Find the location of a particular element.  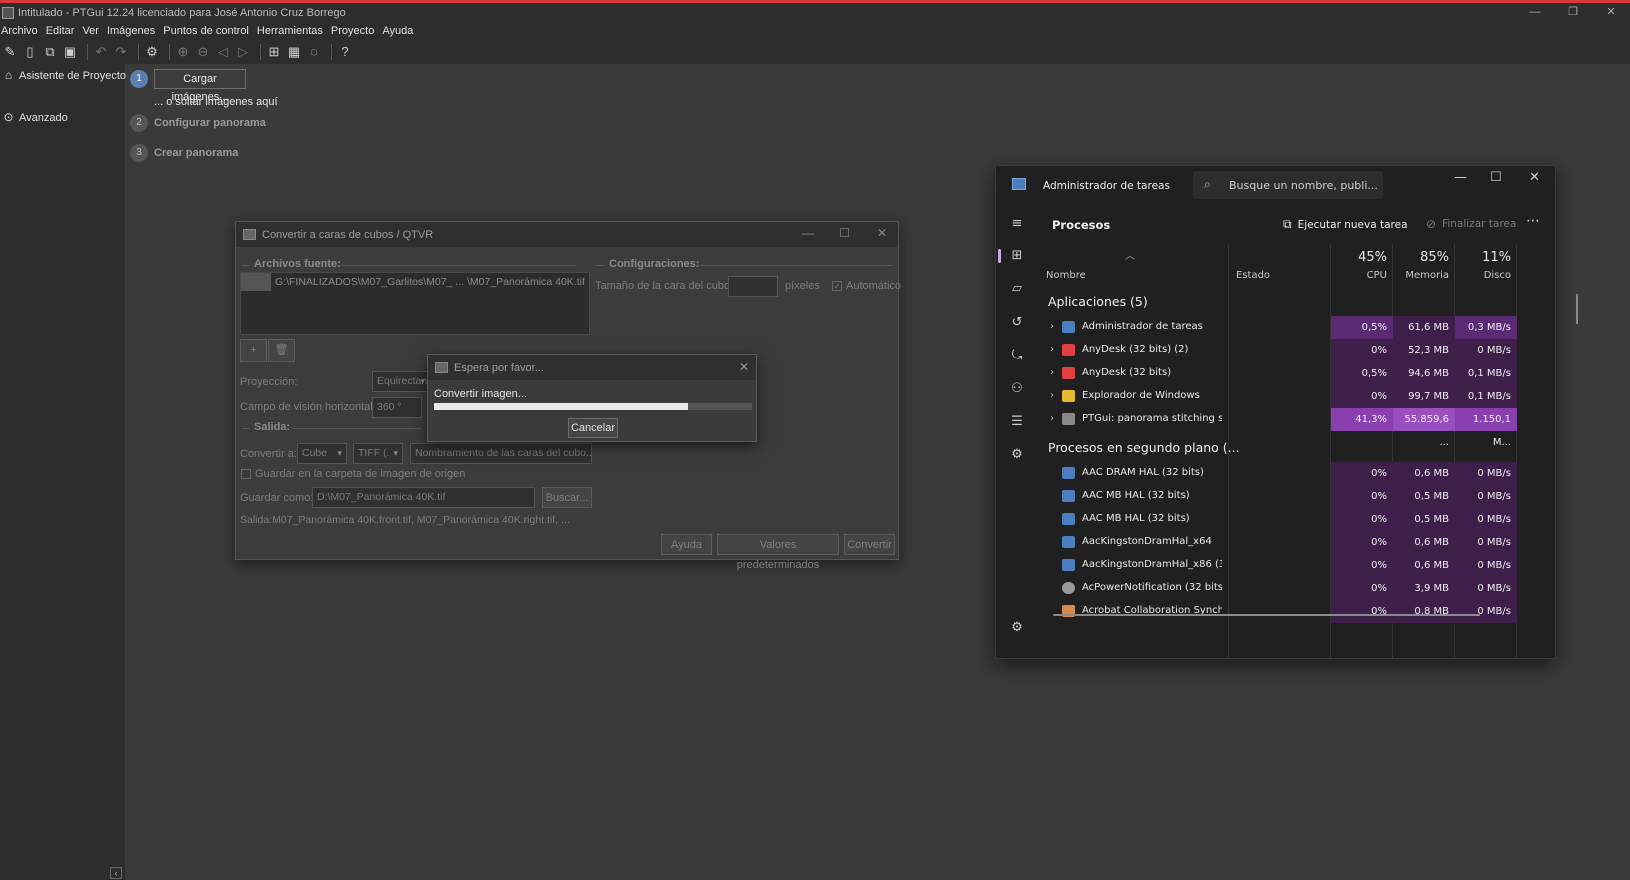

menu-herramientas: Herramientas is located at coordinates (293, 31).